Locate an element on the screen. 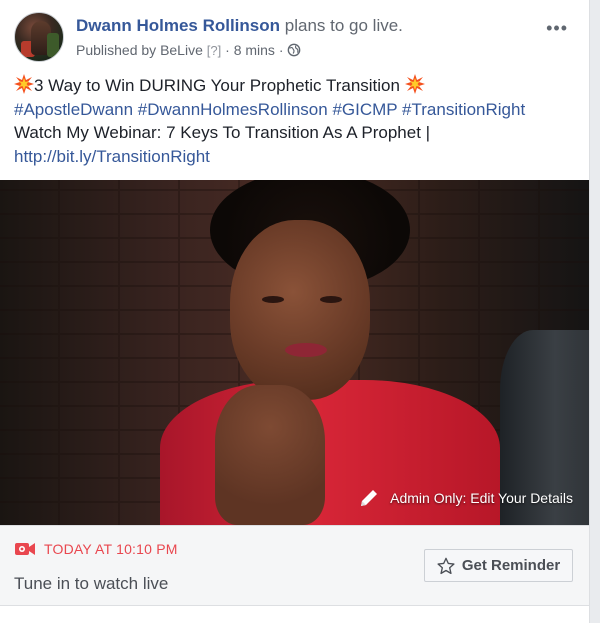 The width and height of the screenshot is (600, 623). post-time: 8 mins is located at coordinates (254, 50).